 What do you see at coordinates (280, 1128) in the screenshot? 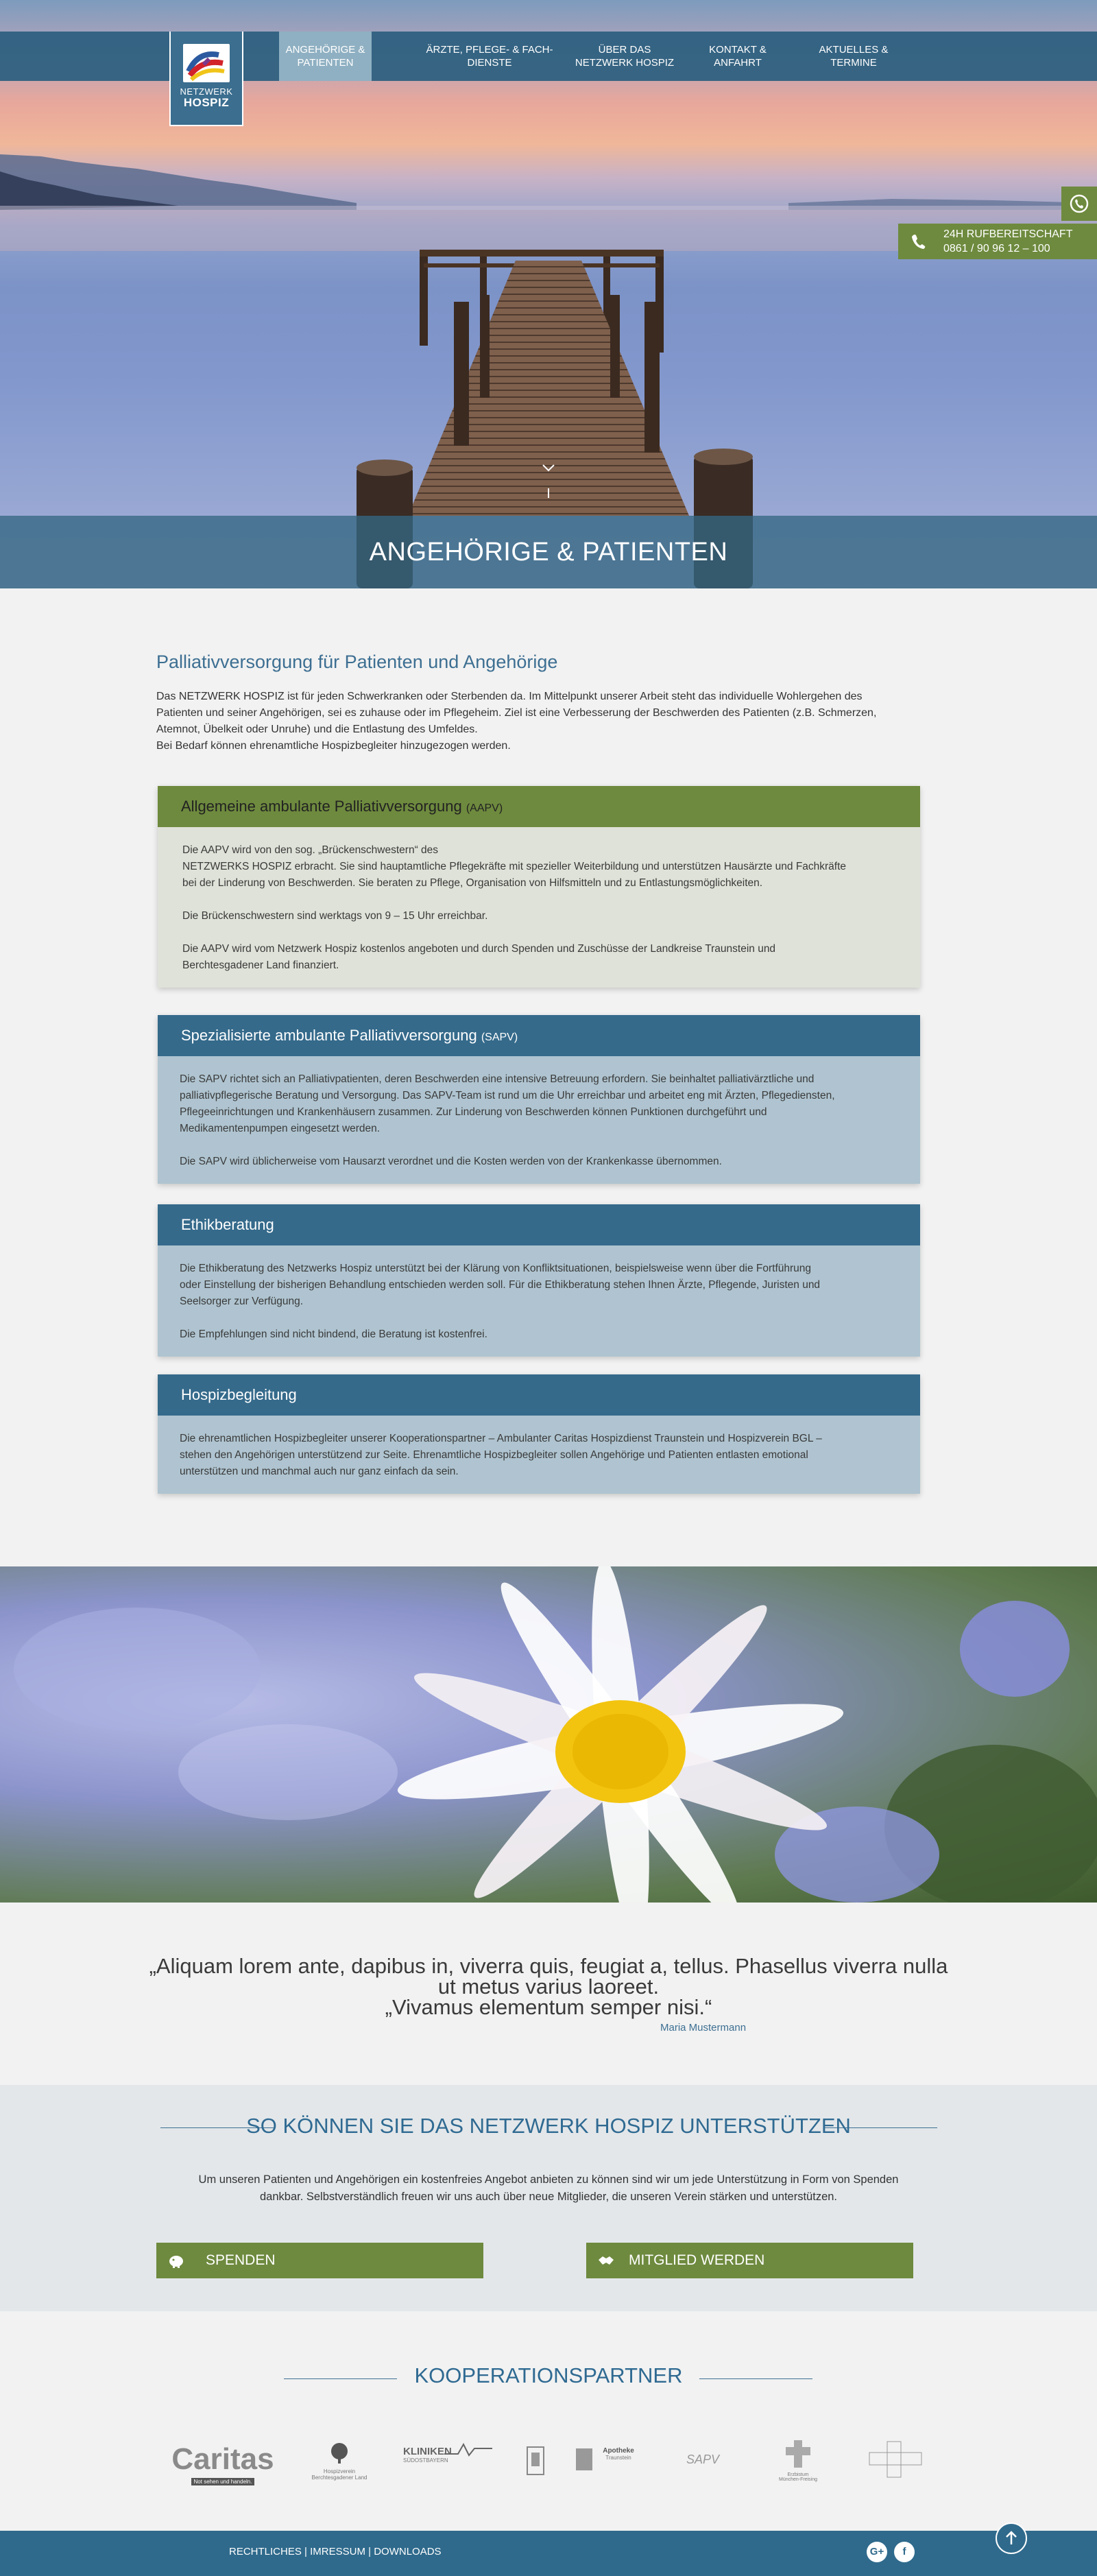
I see `text-line: Medikamentenpumpen eingesetzt werden.` at bounding box center [280, 1128].